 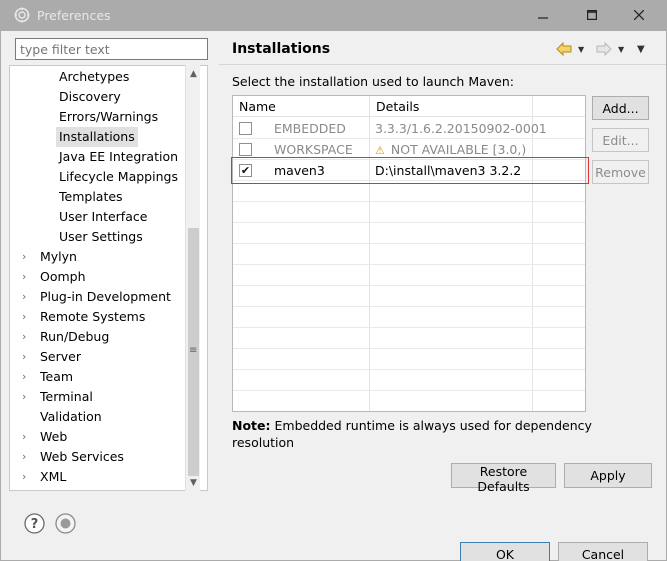 What do you see at coordinates (101, 77) in the screenshot?
I see `tree-item-archetypes: Archetypes` at bounding box center [101, 77].